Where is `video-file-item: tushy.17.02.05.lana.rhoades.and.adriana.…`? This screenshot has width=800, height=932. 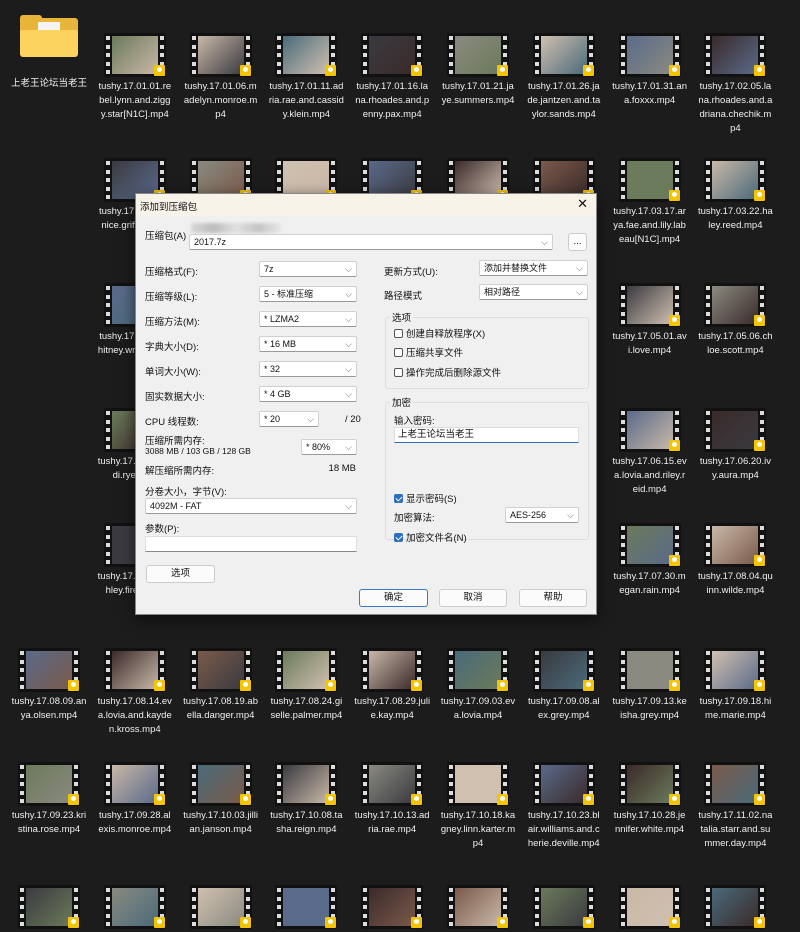 video-file-item: tushy.17.02.05.lana.rhoades.and.adriana.… is located at coordinates (735, 84).